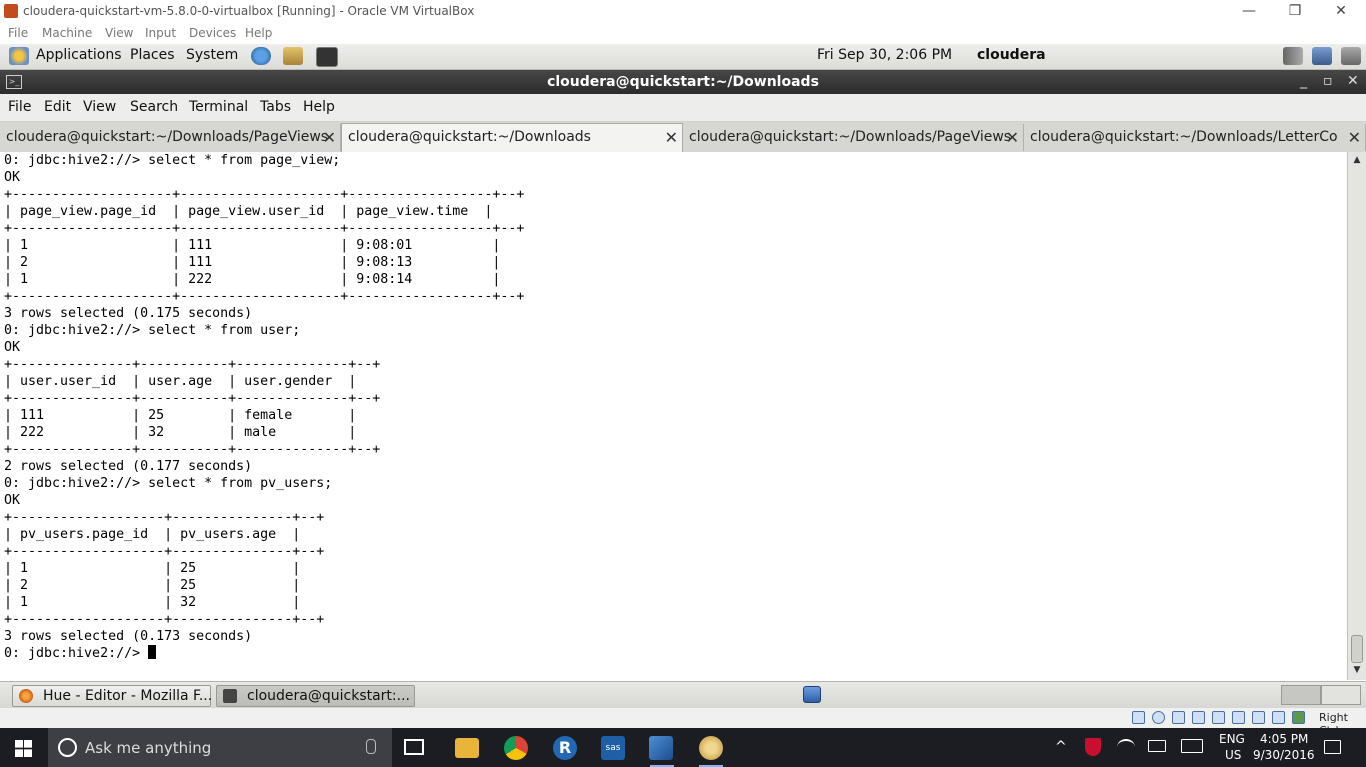 This screenshot has height=767, width=1366. What do you see at coordinates (1295, 11) in the screenshot?
I see `restore-button: ❐` at bounding box center [1295, 11].